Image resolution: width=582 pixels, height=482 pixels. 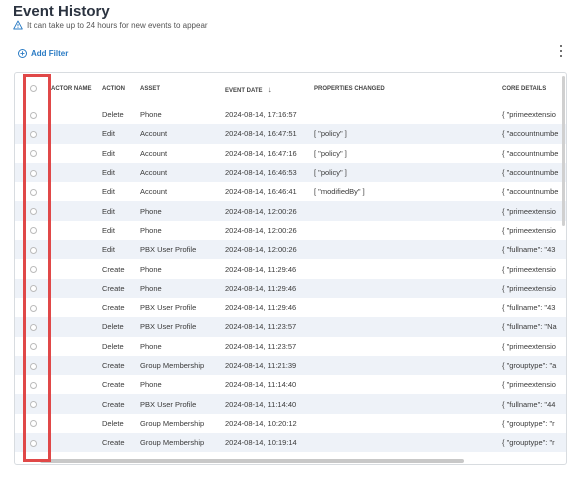 I want to click on cell-event-date: 2024-08-14, 16:46:41, so click(x=261, y=192).